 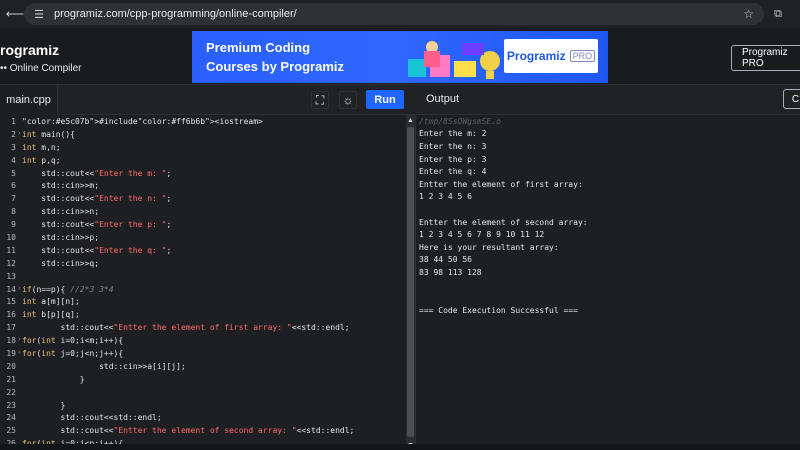 I want to click on editor-scrollbar: ▲ ▼, so click(x=410, y=282).